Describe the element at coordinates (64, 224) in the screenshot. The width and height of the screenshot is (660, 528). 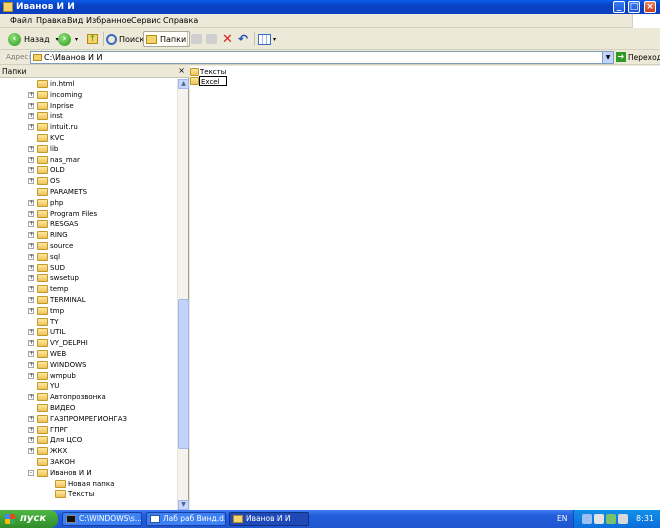
I see `tree-item-label: RESGAS` at that location.